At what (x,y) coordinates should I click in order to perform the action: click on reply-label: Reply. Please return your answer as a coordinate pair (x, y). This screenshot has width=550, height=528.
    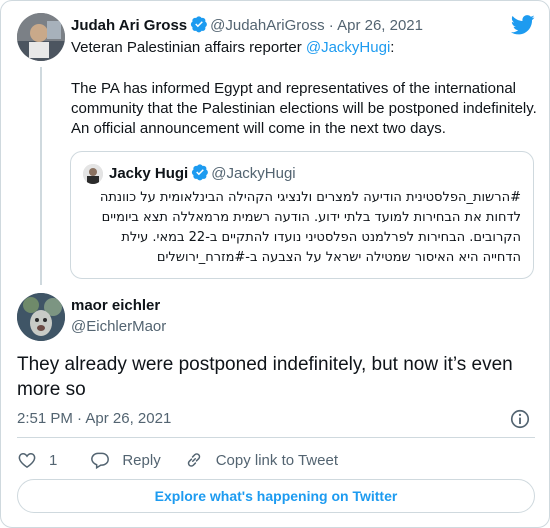
    Looking at the image, I should click on (141, 460).